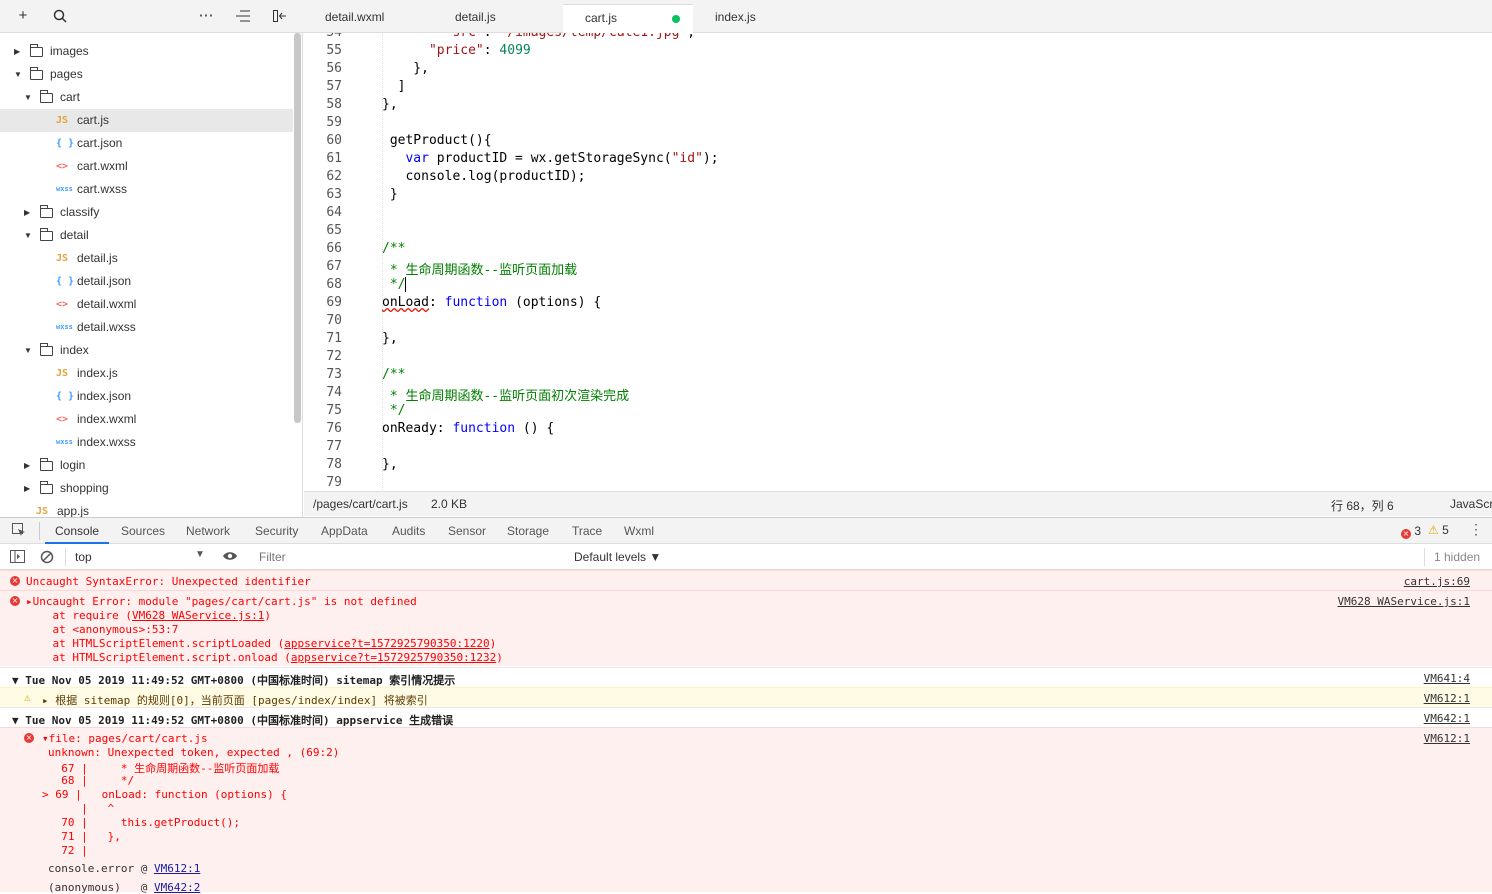 The height and width of the screenshot is (894, 1492). I want to click on context-dropdown-icon: ▼, so click(200, 554).